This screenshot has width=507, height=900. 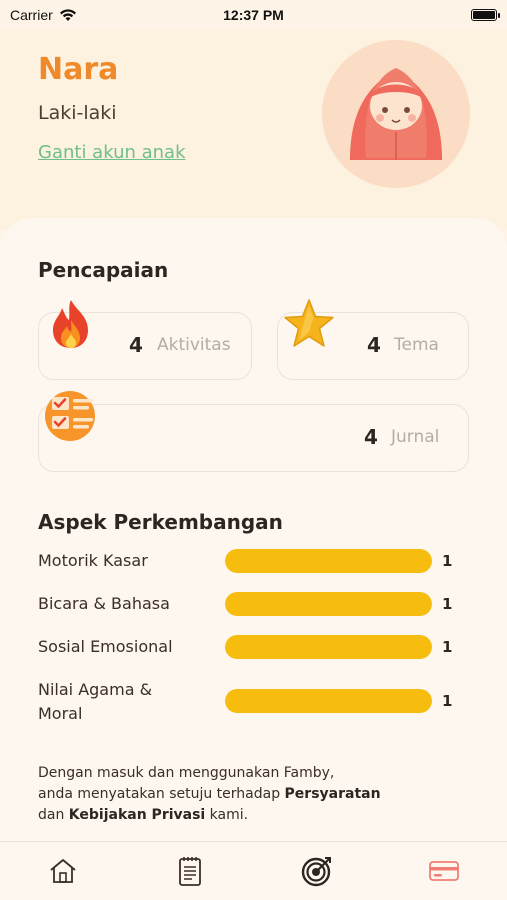 I want to click on disclaimer-line: kami., so click(x=227, y=815).